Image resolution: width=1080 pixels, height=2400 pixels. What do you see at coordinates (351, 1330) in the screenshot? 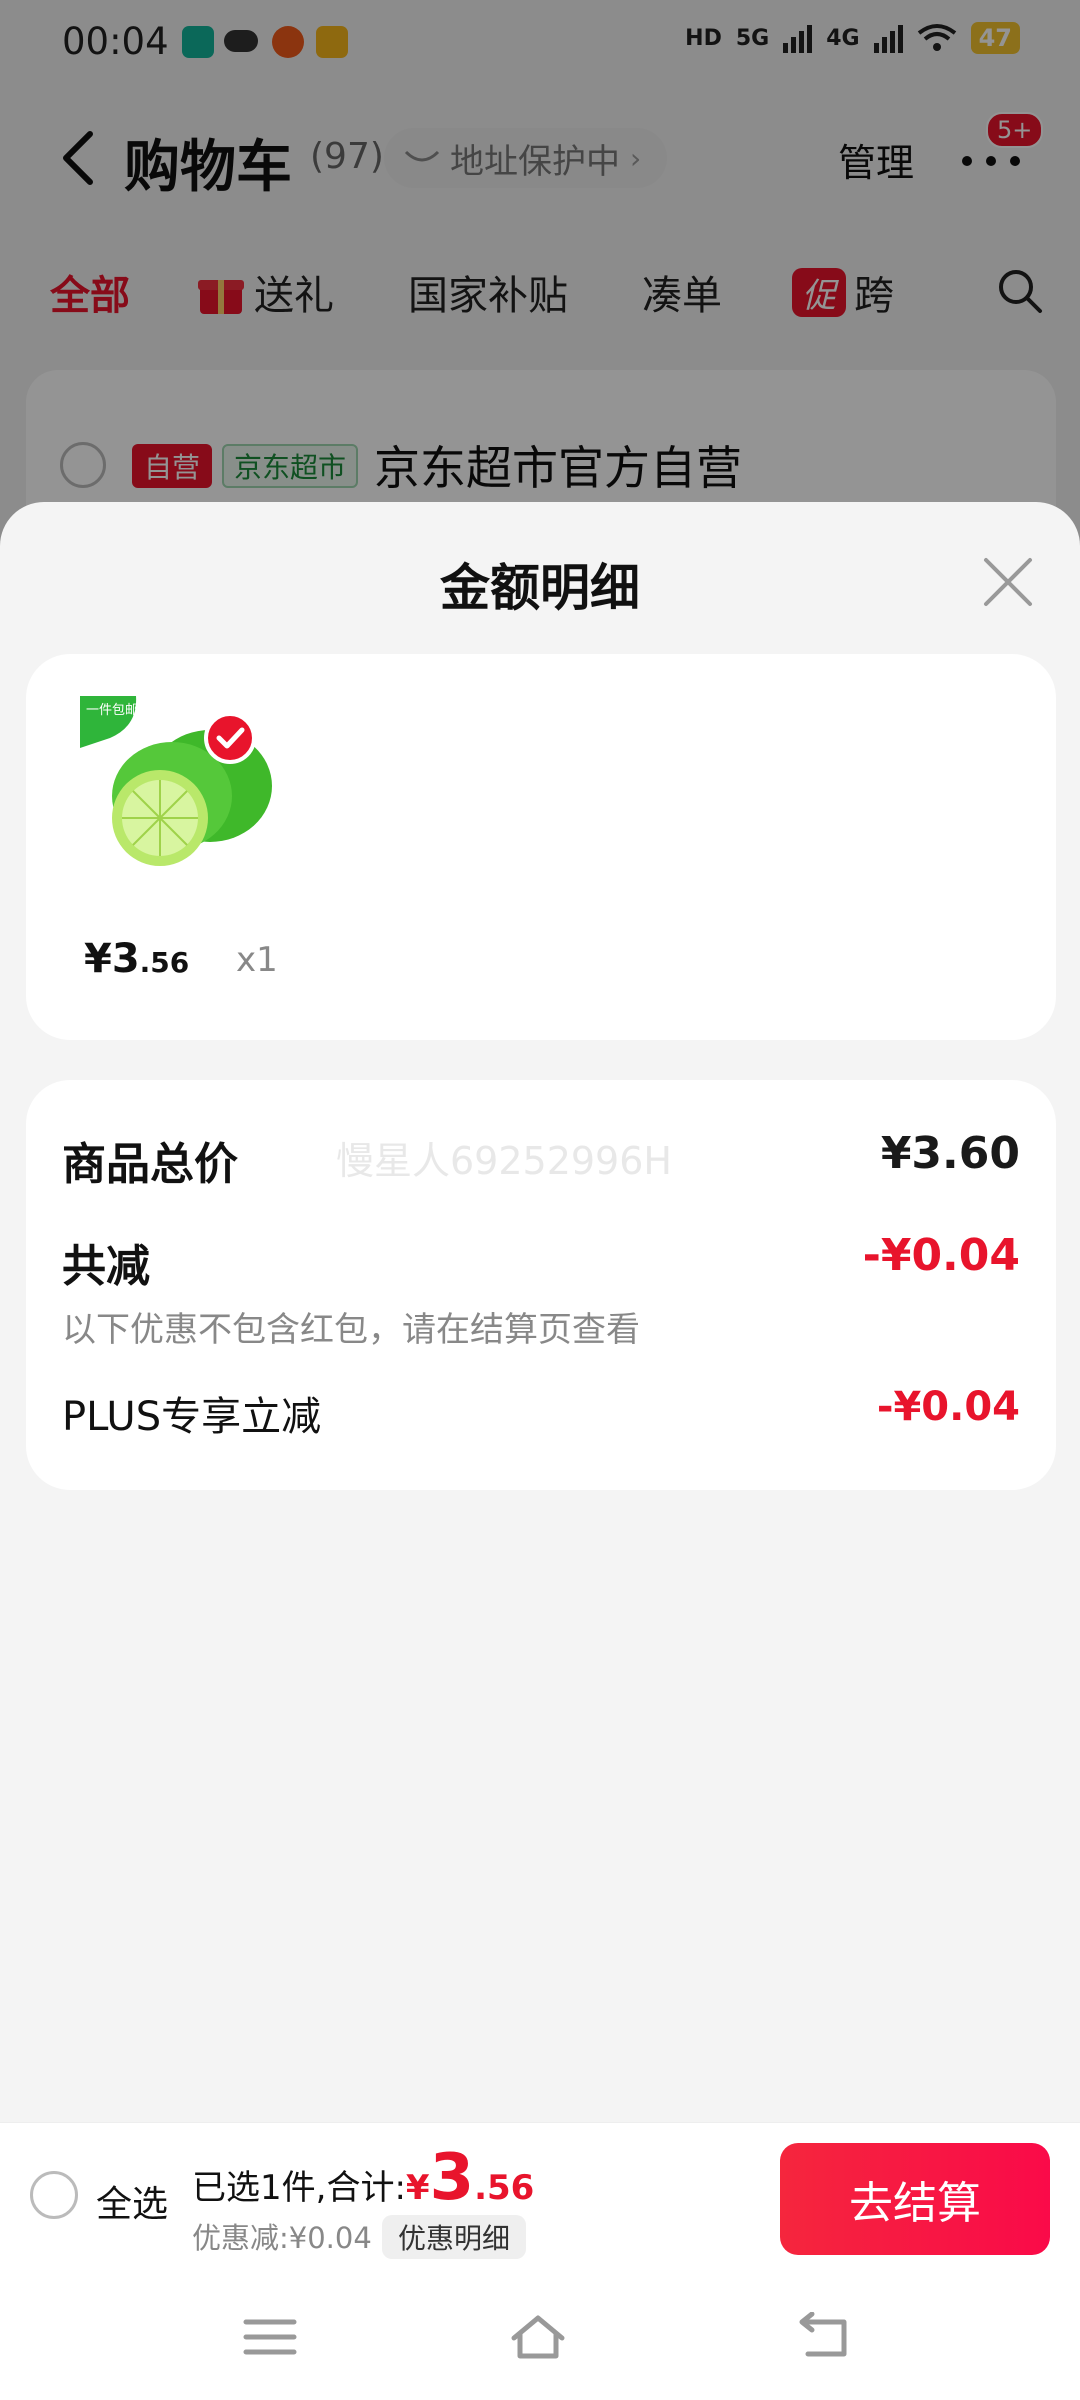
I see `reduce-note: 以下优惠不包含红包，请在结算页查看` at bounding box center [351, 1330].